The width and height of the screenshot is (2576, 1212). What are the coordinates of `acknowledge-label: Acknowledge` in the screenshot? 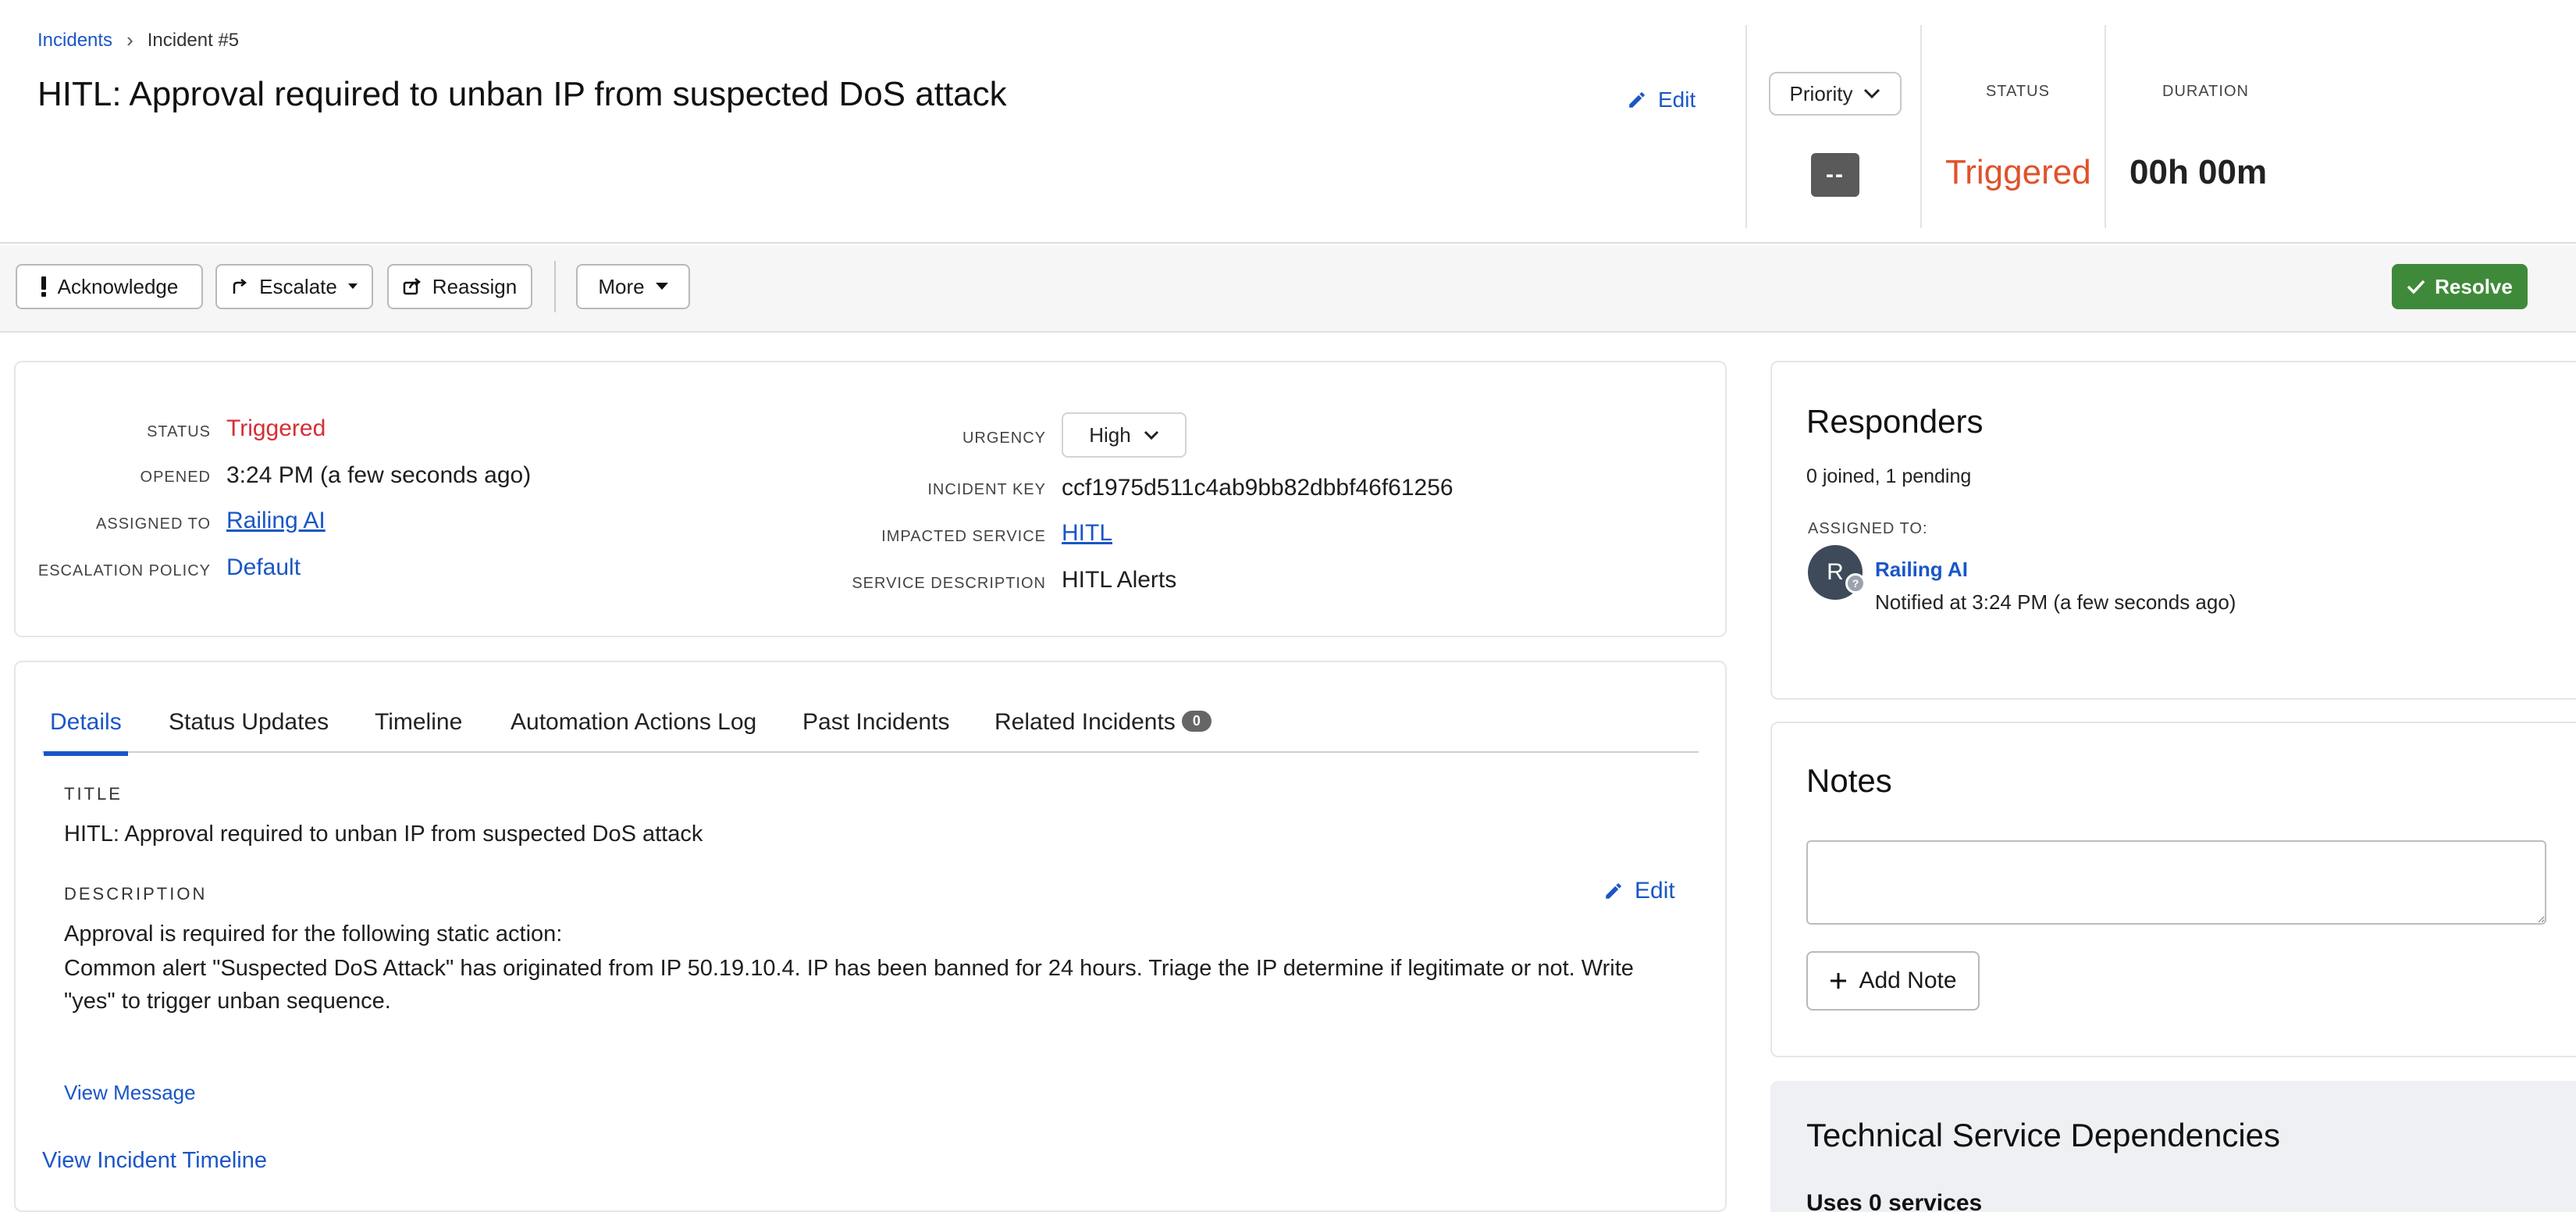 It's located at (118, 286).